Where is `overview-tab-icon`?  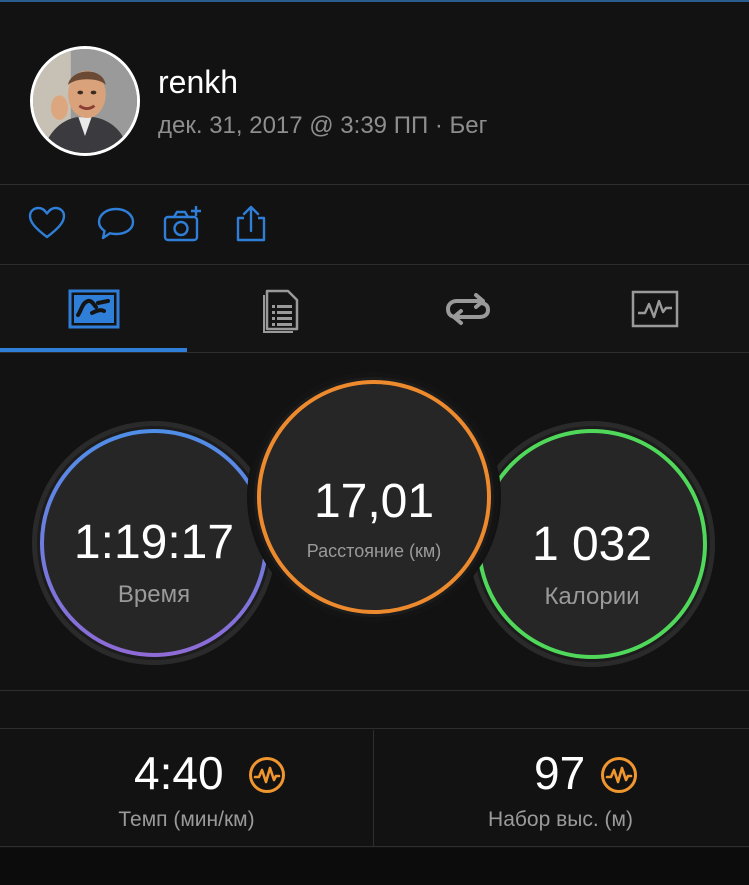 overview-tab-icon is located at coordinates (93, 309).